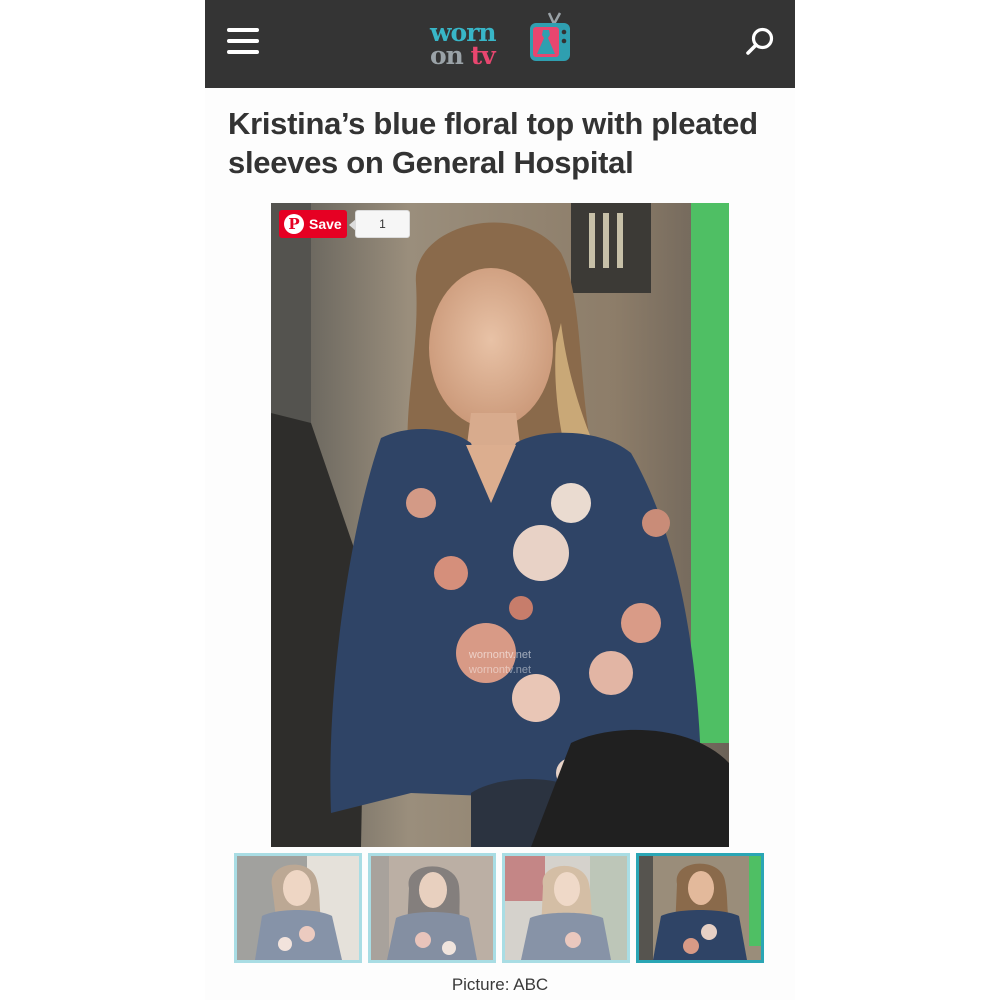  What do you see at coordinates (379, 224) in the screenshot?
I see `pinterest-save-count: 1` at bounding box center [379, 224].